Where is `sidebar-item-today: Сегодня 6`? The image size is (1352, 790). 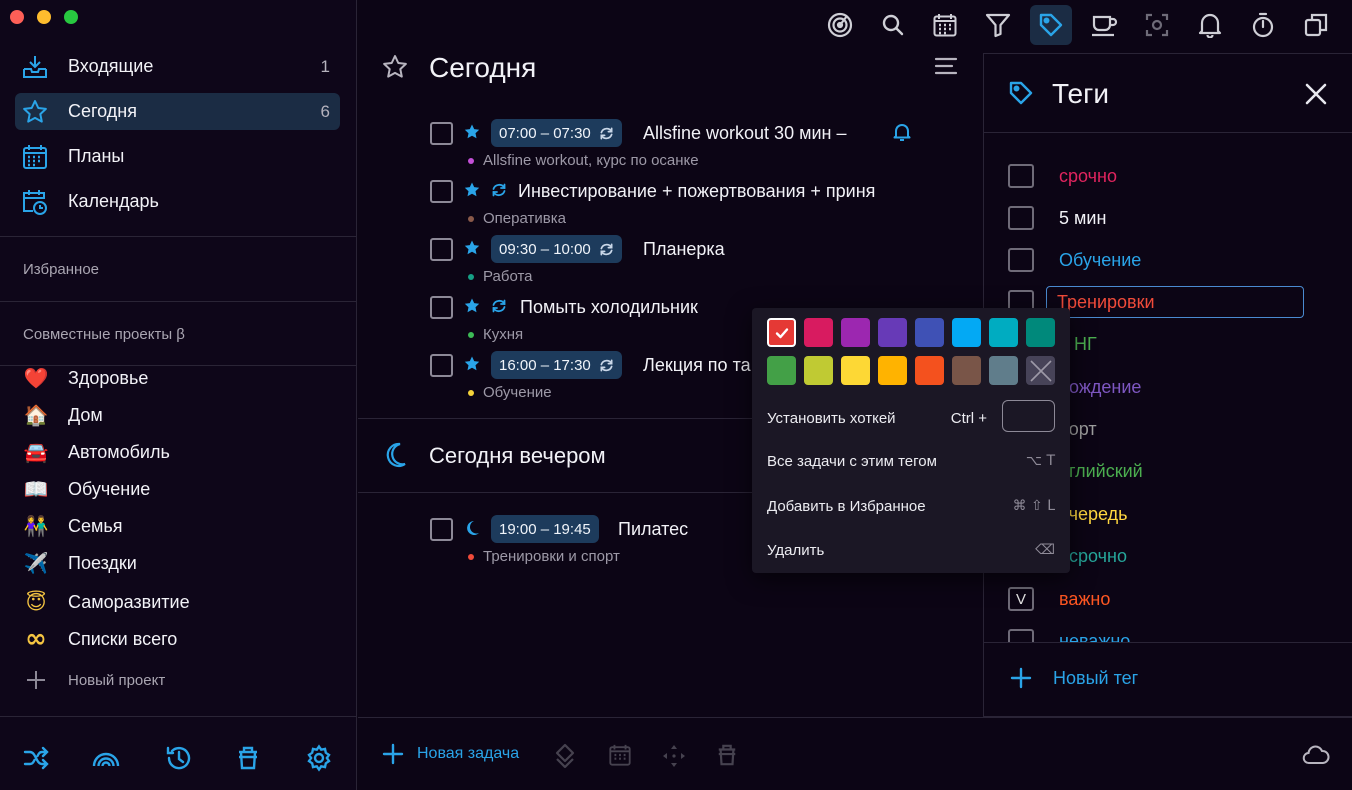 sidebar-item-today: Сегодня 6 is located at coordinates (177, 111).